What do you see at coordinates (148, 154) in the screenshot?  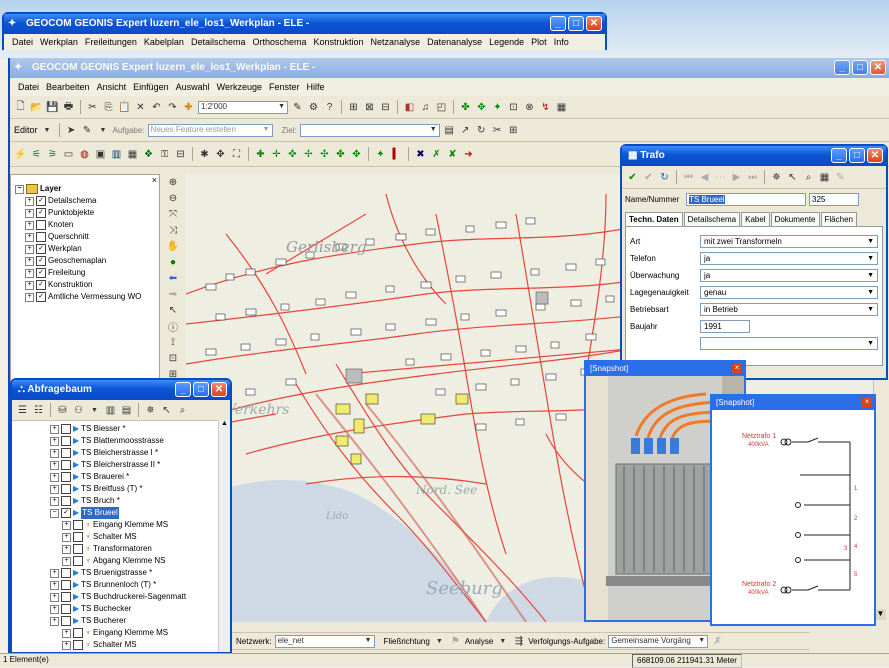 I see `tool-icon: ❖` at bounding box center [148, 154].